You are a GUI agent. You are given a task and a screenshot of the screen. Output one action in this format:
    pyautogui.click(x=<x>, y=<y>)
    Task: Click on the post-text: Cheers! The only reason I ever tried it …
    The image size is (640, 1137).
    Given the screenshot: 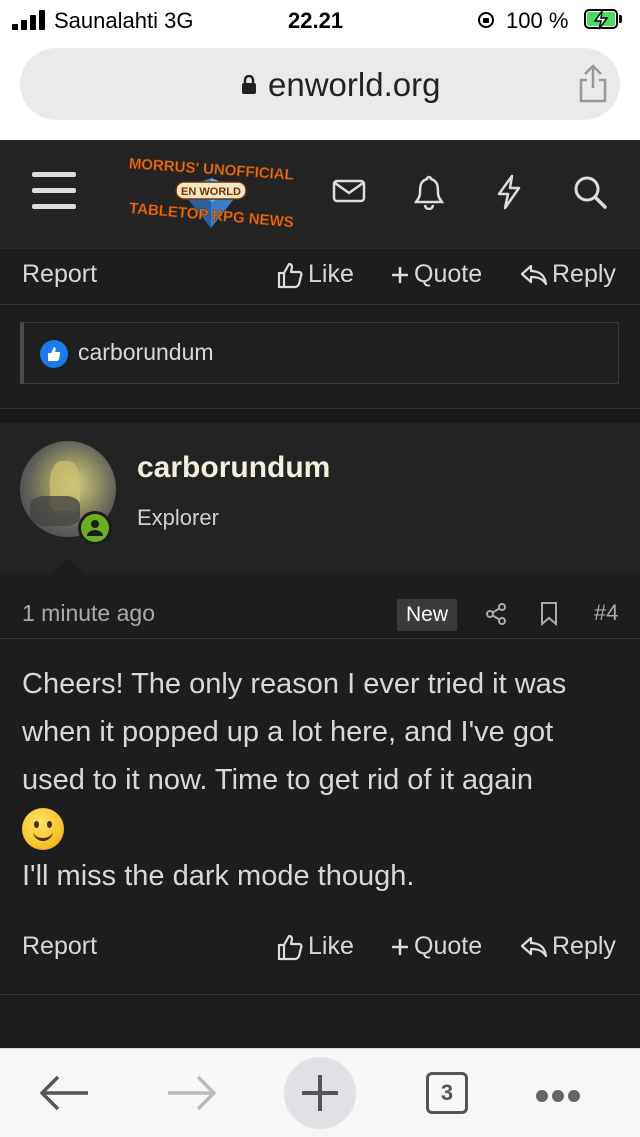 What is the action you would take?
    pyautogui.click(x=294, y=732)
    